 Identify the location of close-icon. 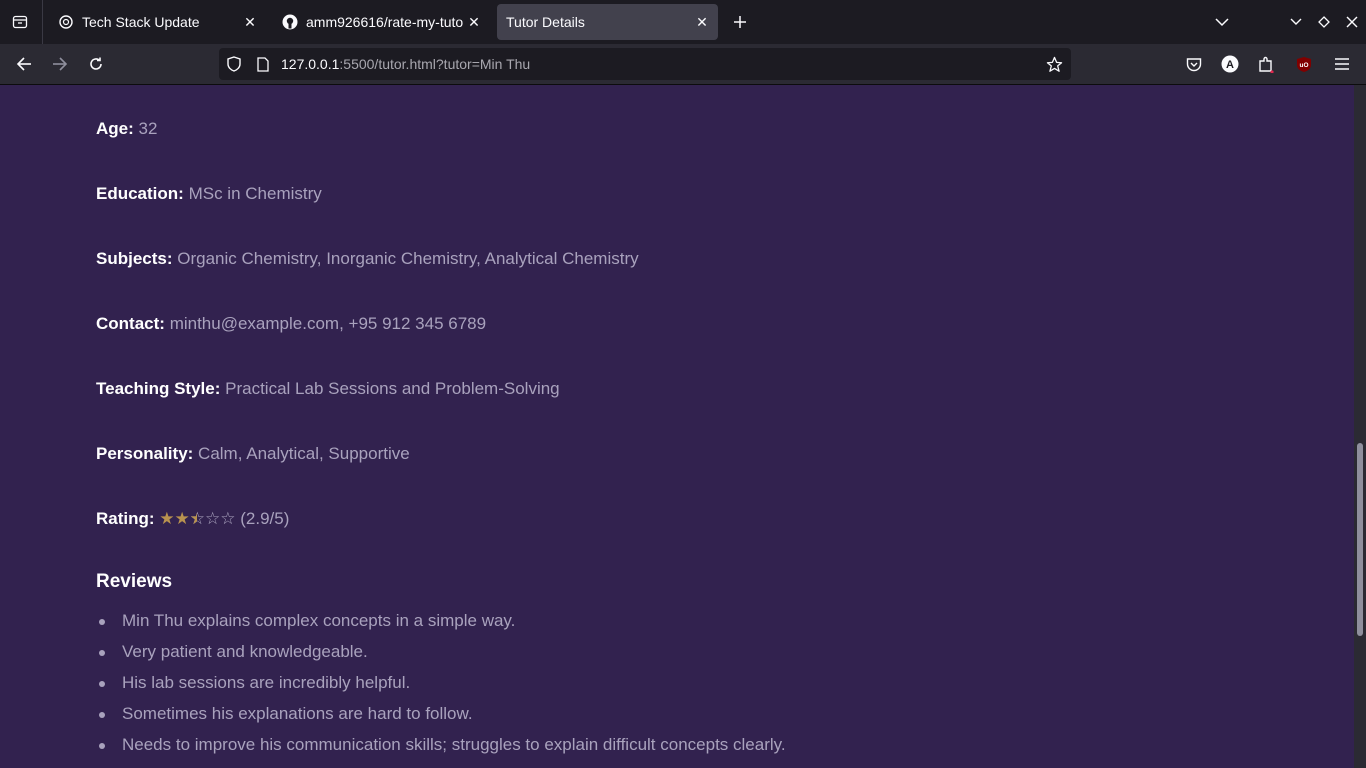
(1352, 22).